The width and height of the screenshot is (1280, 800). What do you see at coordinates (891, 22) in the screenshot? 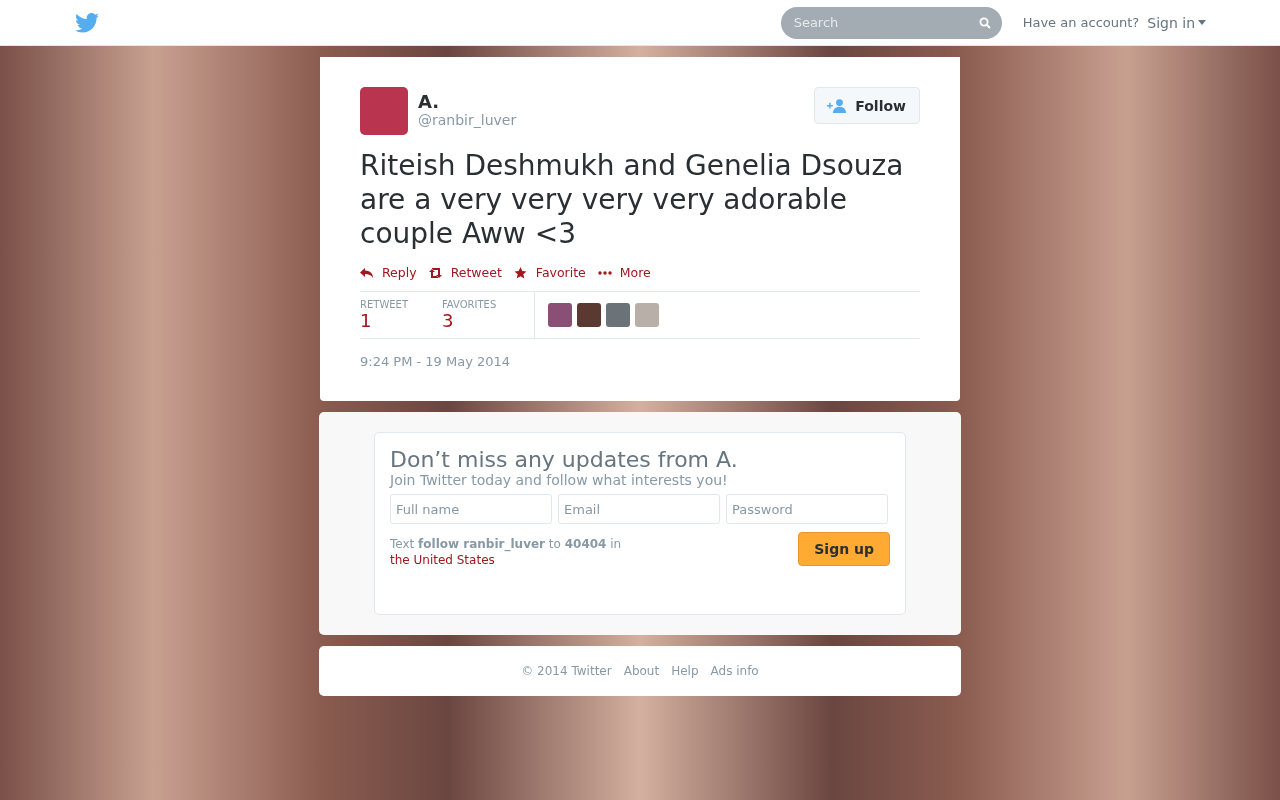
I see `search-field: Search` at bounding box center [891, 22].